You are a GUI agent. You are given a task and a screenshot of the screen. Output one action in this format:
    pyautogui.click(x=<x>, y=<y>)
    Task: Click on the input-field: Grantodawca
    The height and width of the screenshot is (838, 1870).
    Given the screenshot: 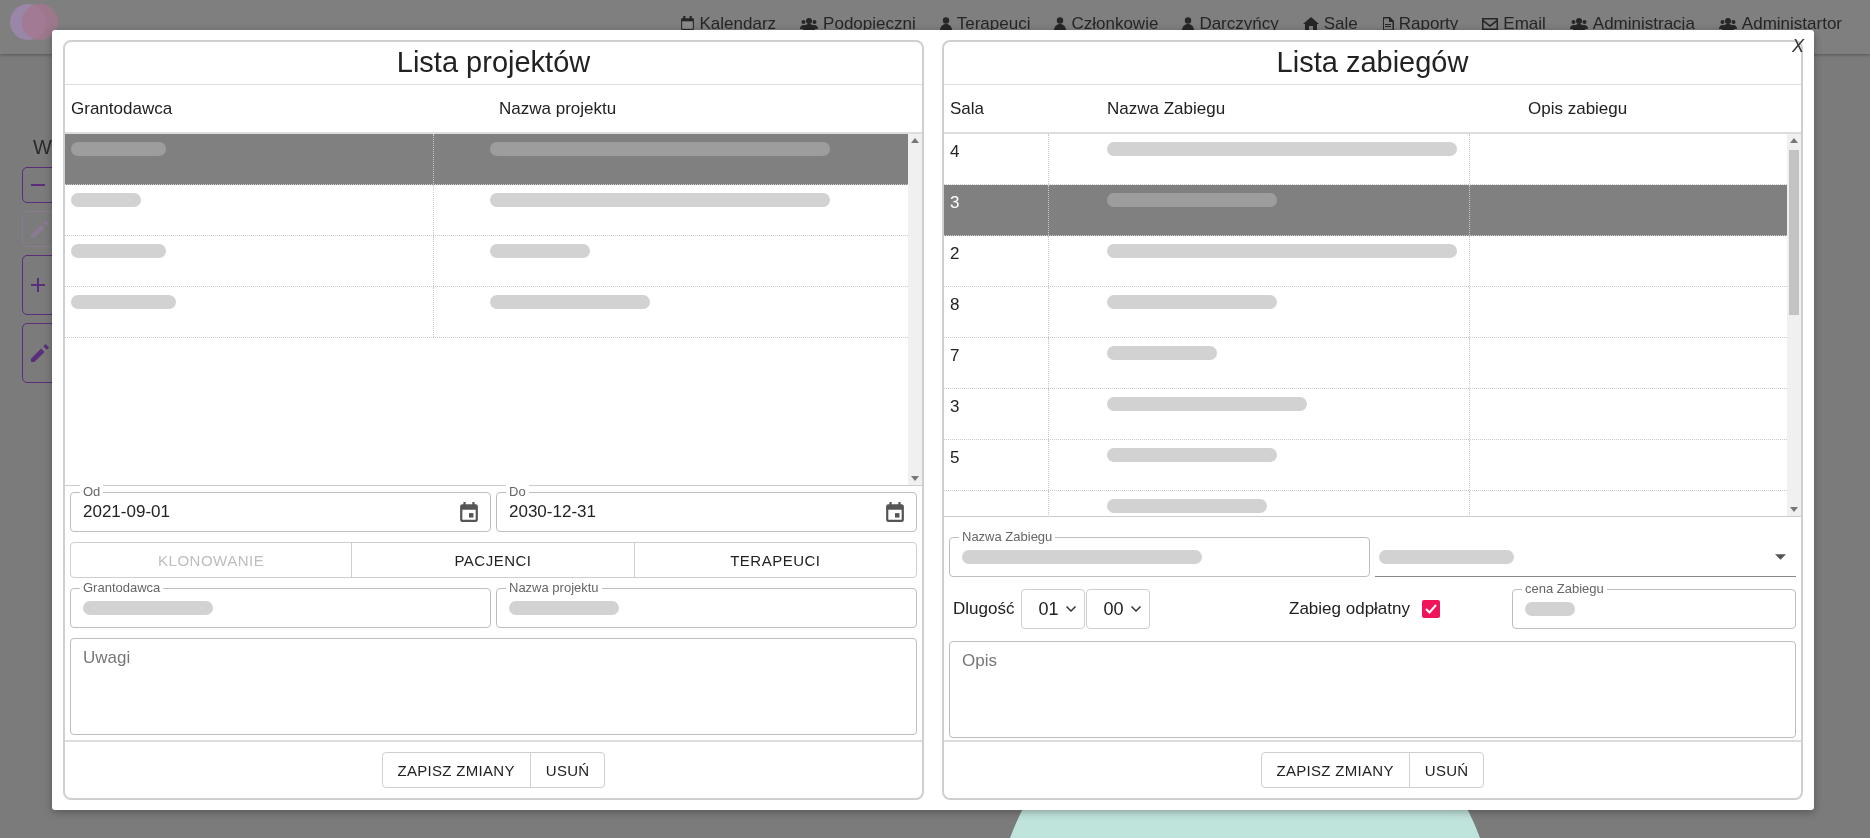 What is the action you would take?
    pyautogui.click(x=280, y=604)
    